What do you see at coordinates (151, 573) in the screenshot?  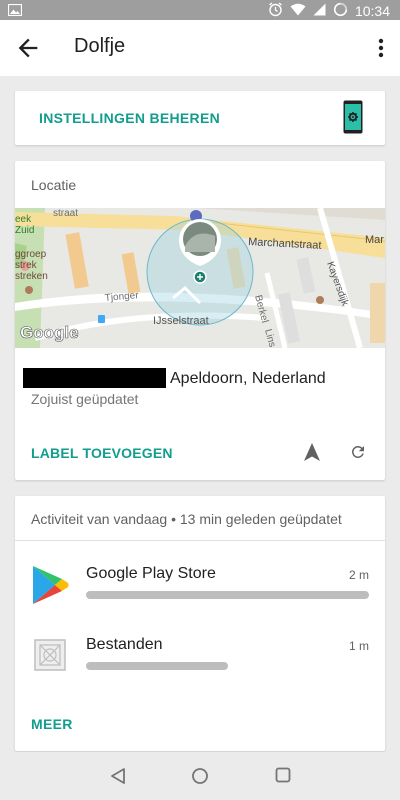 I see `app-name: Google Play Store` at bounding box center [151, 573].